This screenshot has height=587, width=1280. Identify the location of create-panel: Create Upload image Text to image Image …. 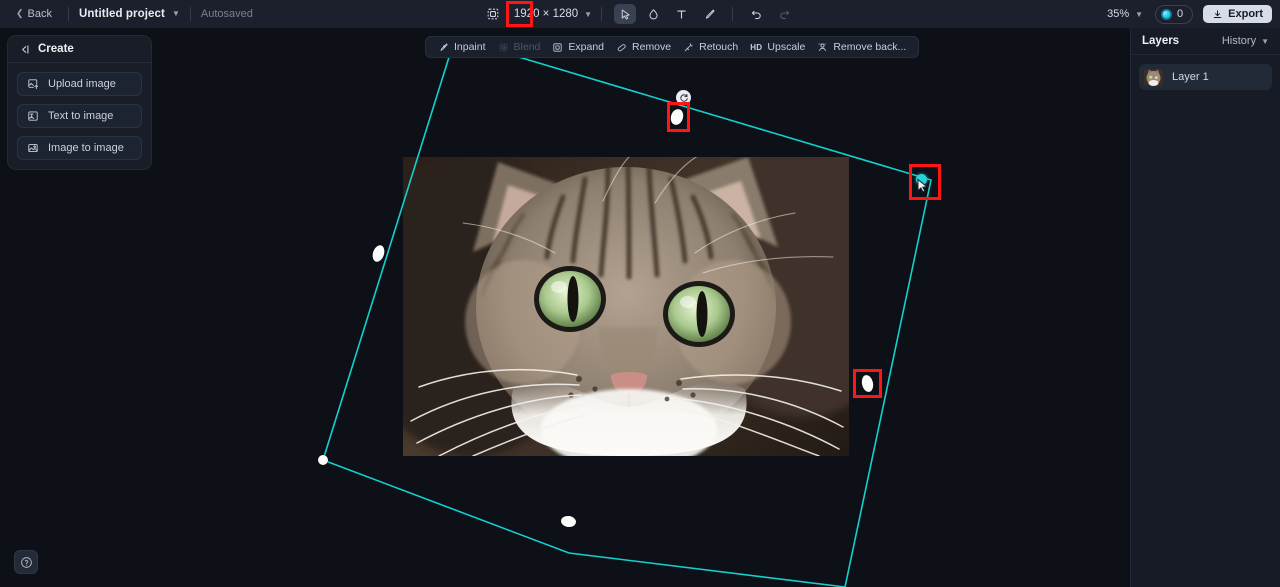
(79, 102).